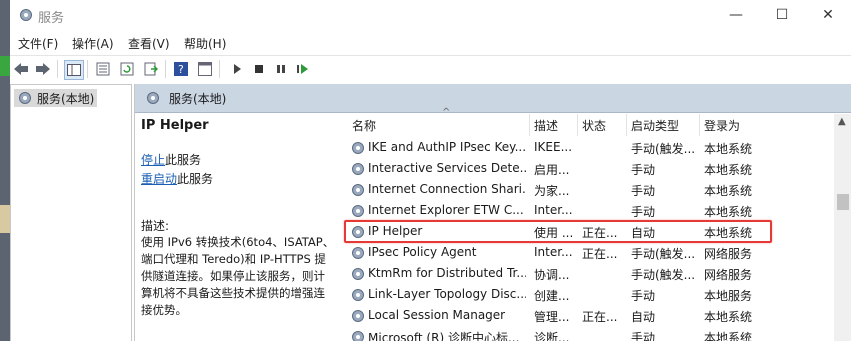 Image resolution: width=851 pixels, height=341 pixels. I want to click on table-row: IP Helper 使用 ... 正在... 自动 本地系统, so click(585, 231).